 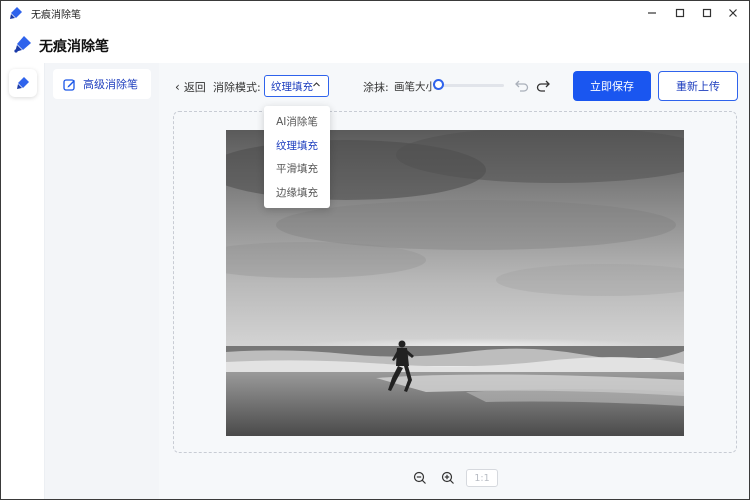 I want to click on undo-icon, so click(x=522, y=85).